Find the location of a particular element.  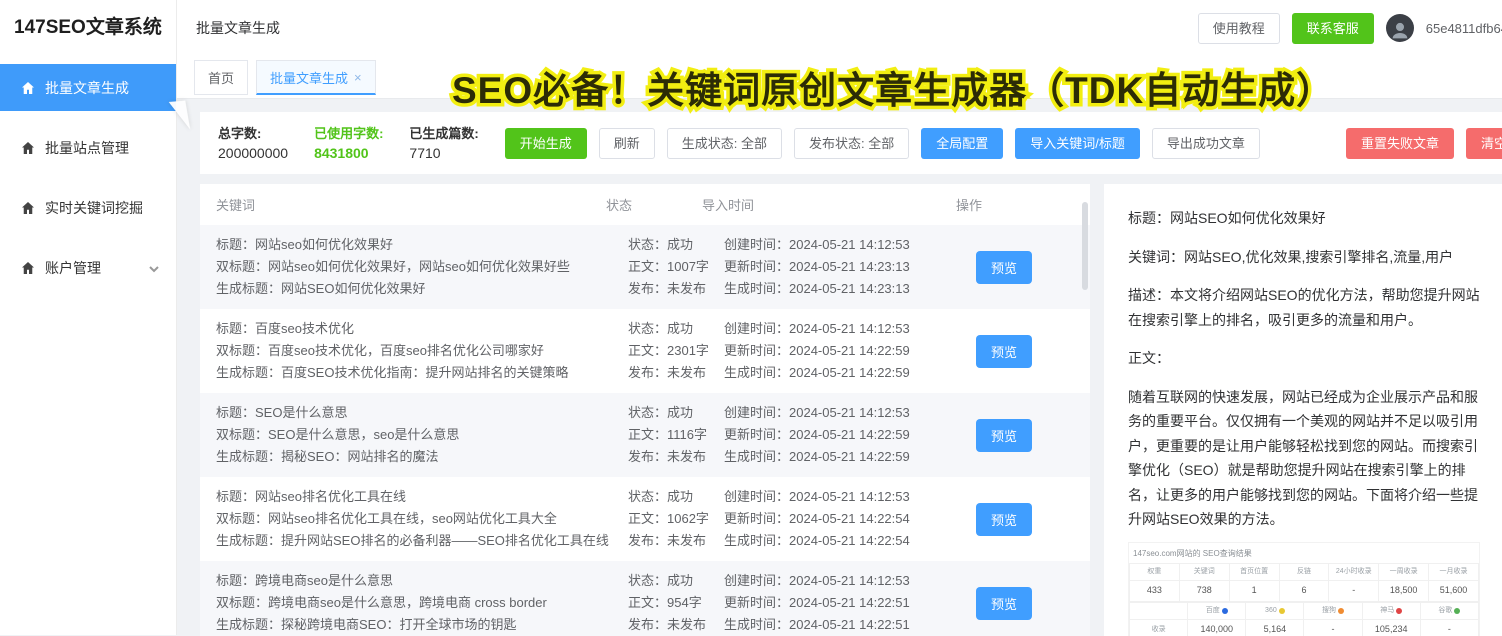

sidebar-item-label: 批量文章生成 is located at coordinates (87, 88).